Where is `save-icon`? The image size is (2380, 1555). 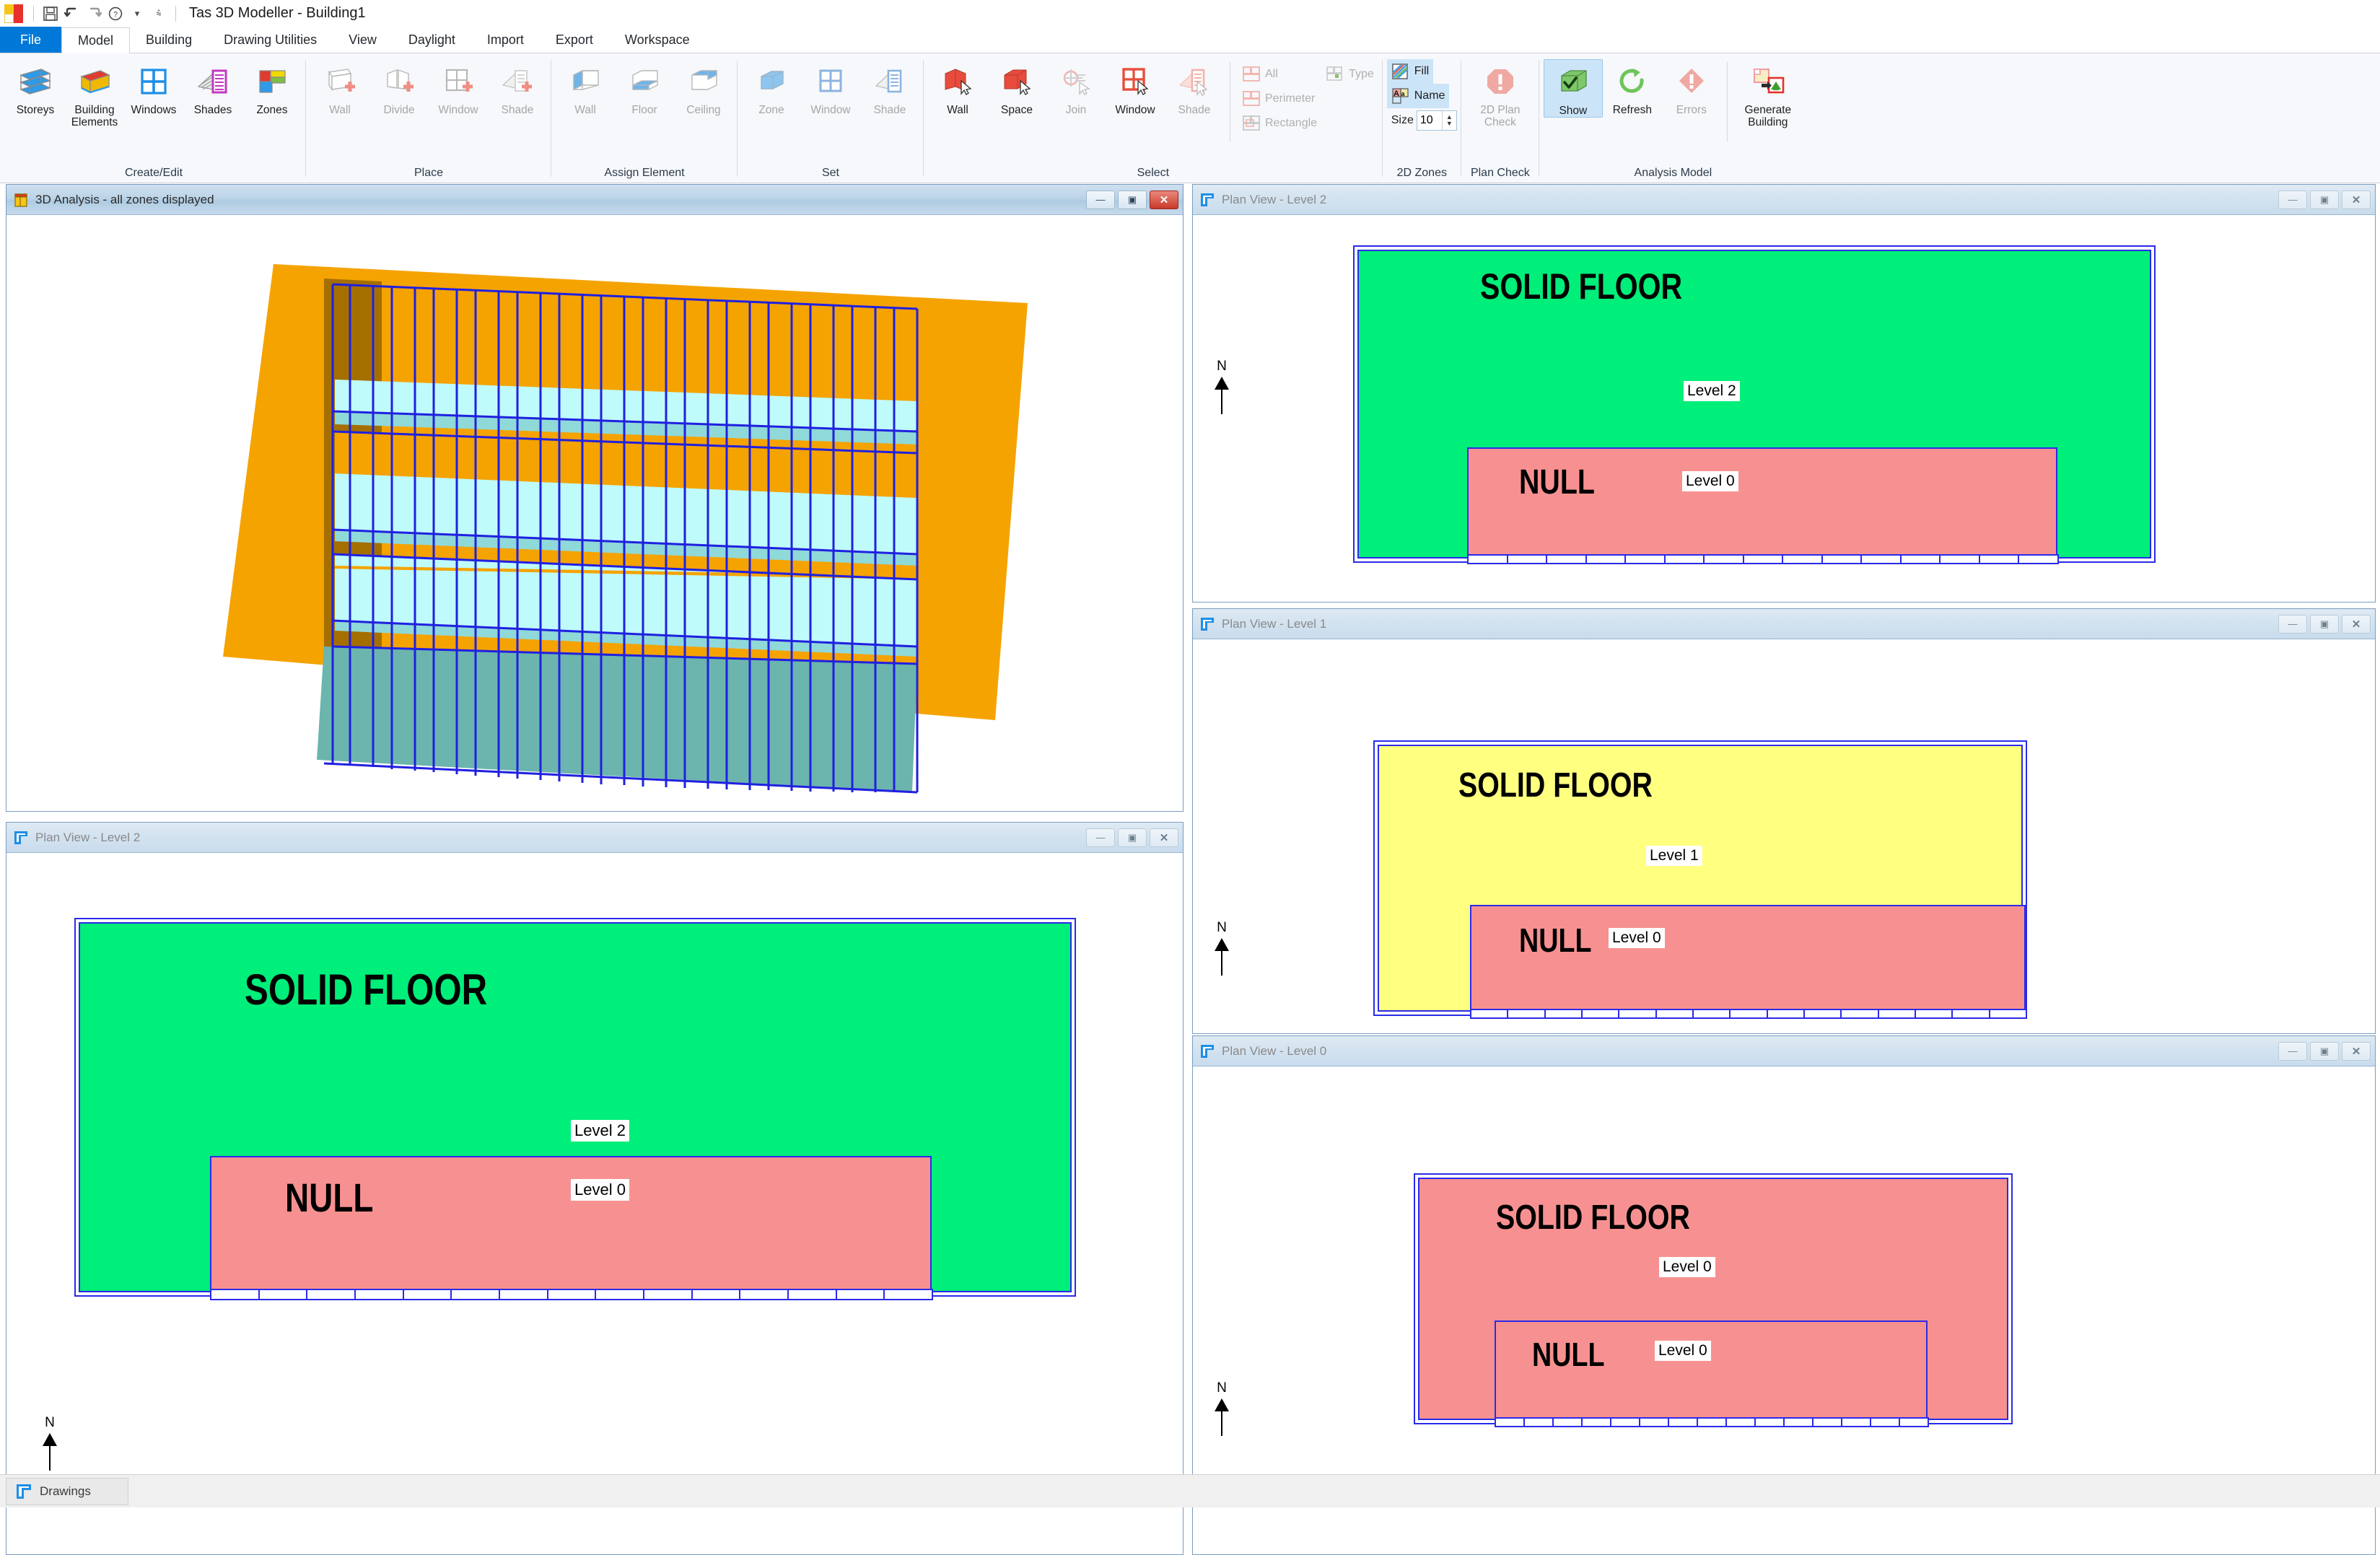
save-icon is located at coordinates (50, 14).